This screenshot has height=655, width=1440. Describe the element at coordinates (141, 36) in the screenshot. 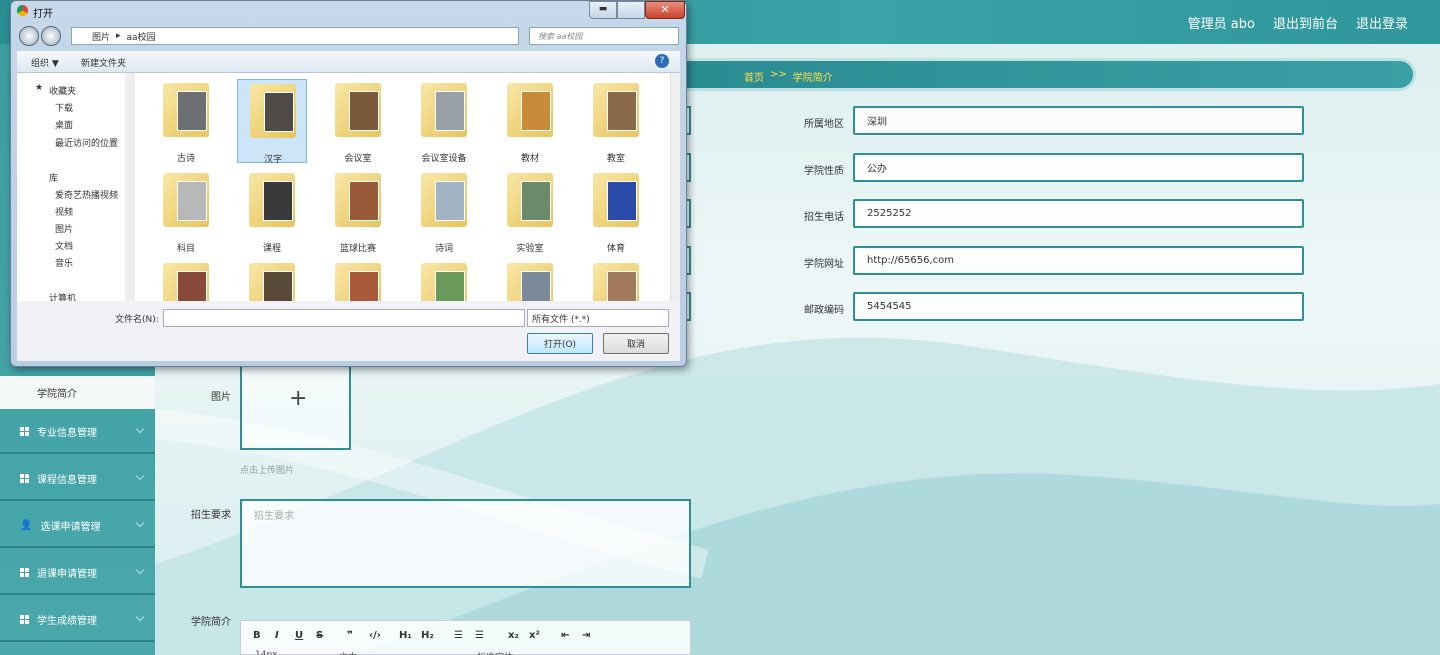

I see `path-segment: aa校园` at that location.